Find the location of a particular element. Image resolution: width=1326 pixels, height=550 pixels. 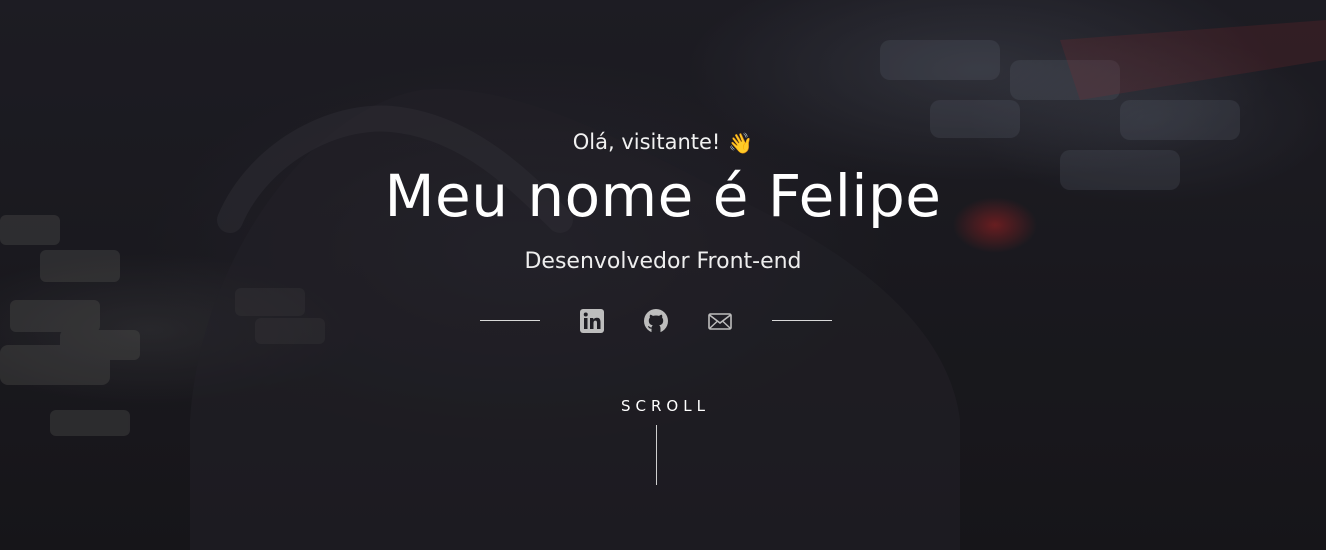

scroll-indicator-label: SCROLL is located at coordinates (663, 406).